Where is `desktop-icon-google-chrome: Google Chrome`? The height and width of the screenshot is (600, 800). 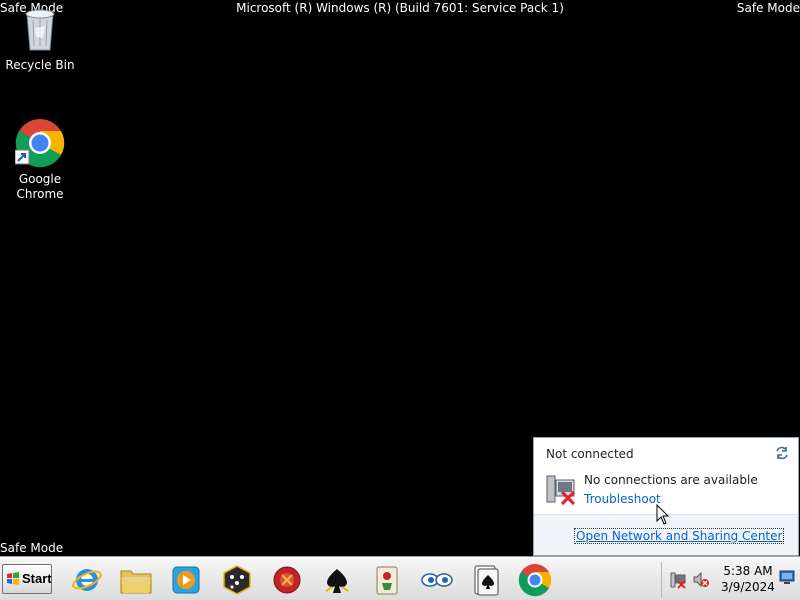
desktop-icon-google-chrome: Google Chrome is located at coordinates (40, 160).